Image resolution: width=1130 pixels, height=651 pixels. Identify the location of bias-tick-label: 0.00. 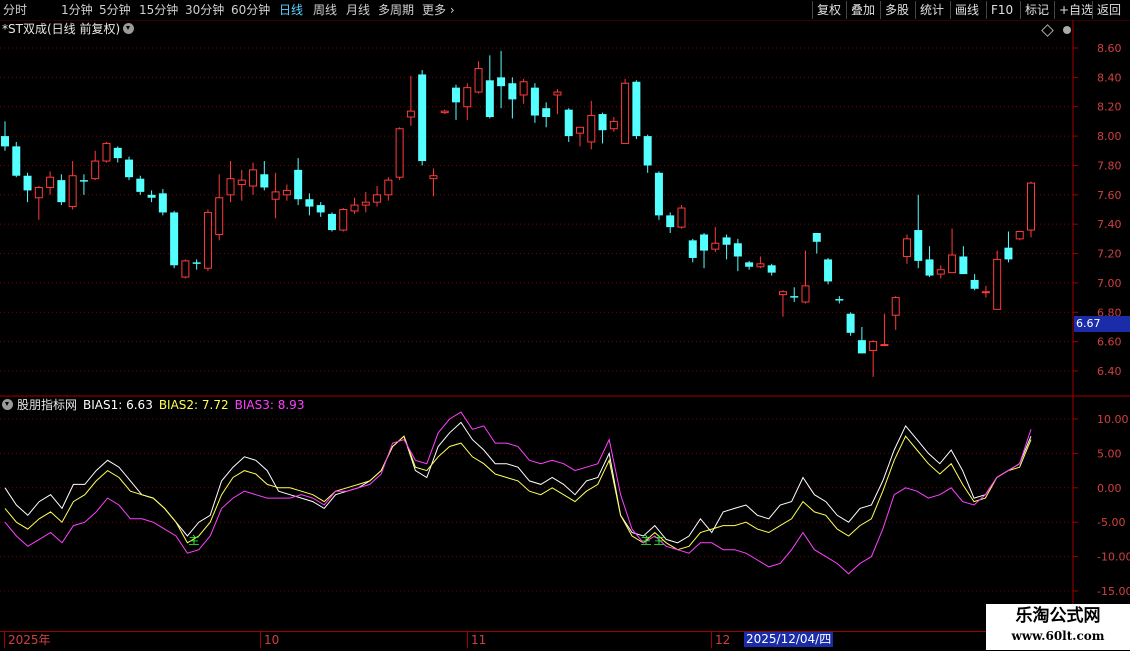
(1109, 488).